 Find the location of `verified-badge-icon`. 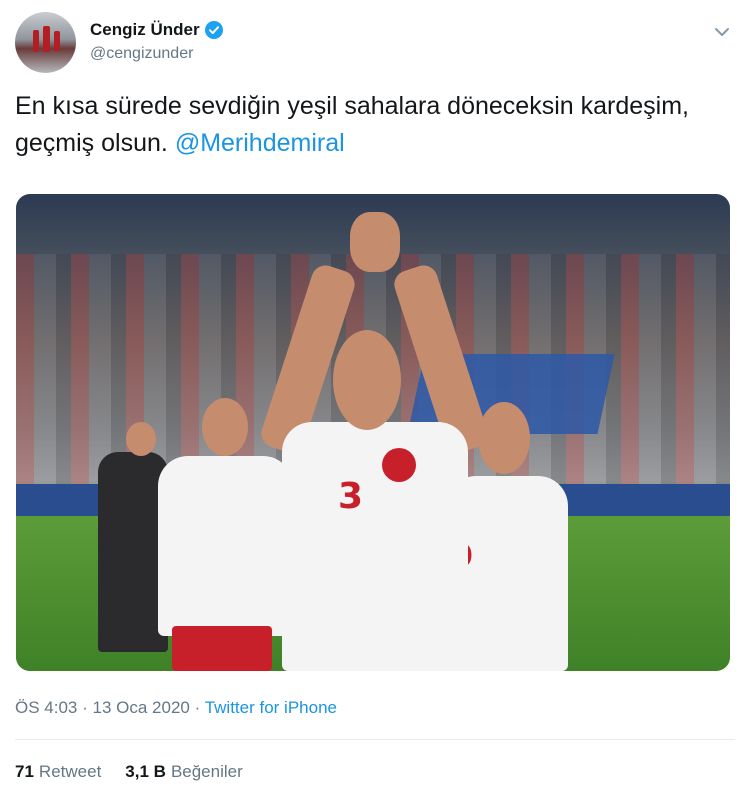

verified-badge-icon is located at coordinates (213, 30).